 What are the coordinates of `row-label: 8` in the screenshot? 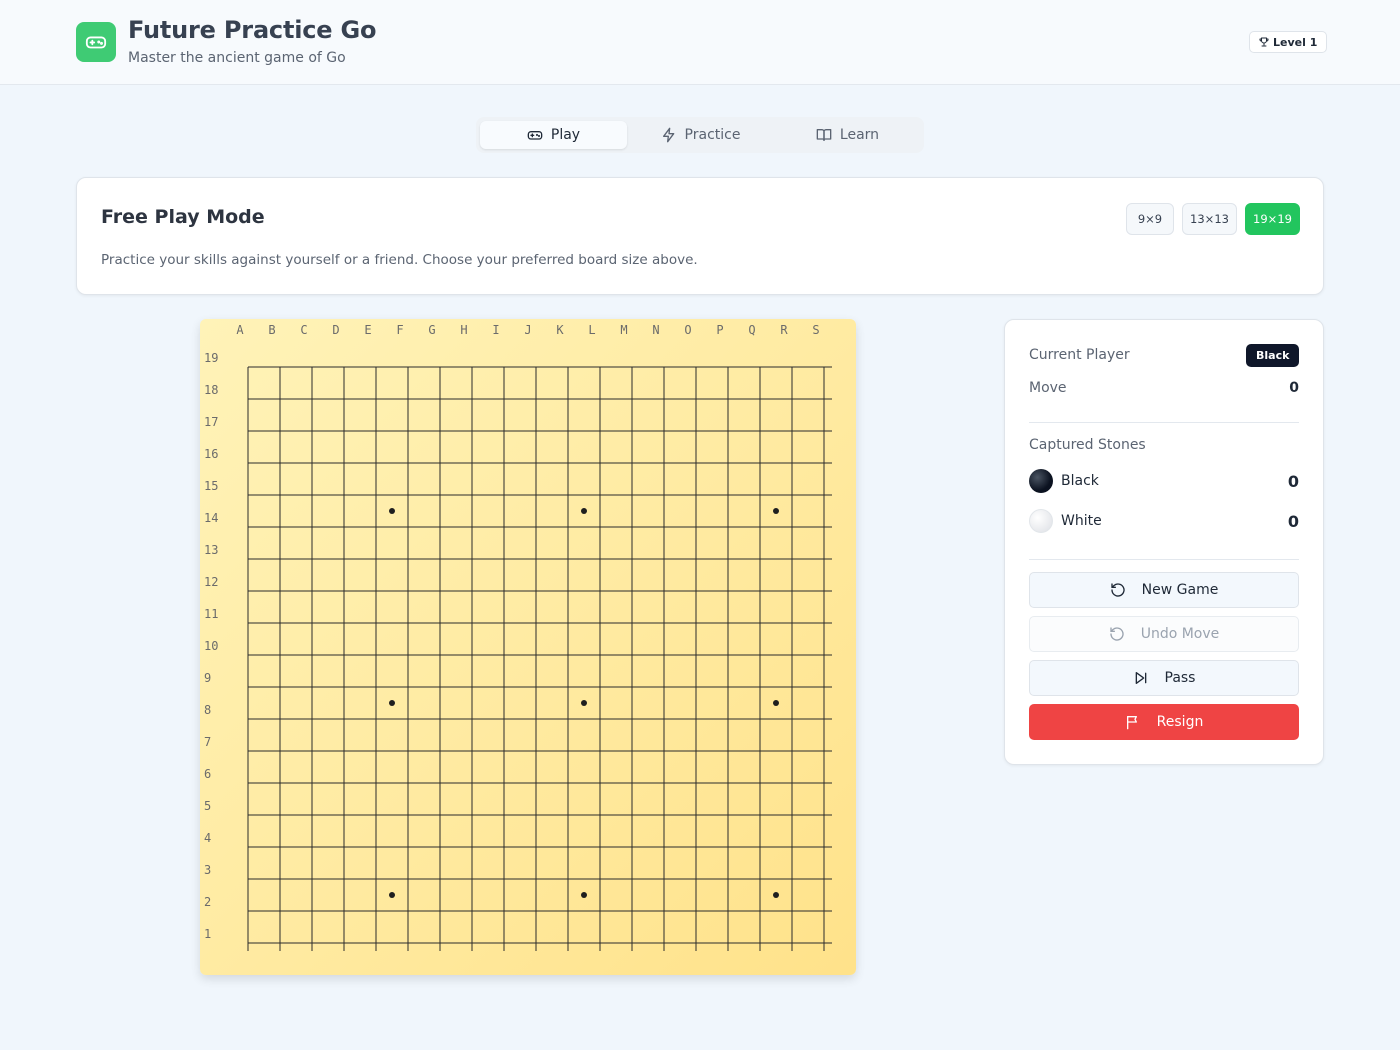 It's located at (207, 710).